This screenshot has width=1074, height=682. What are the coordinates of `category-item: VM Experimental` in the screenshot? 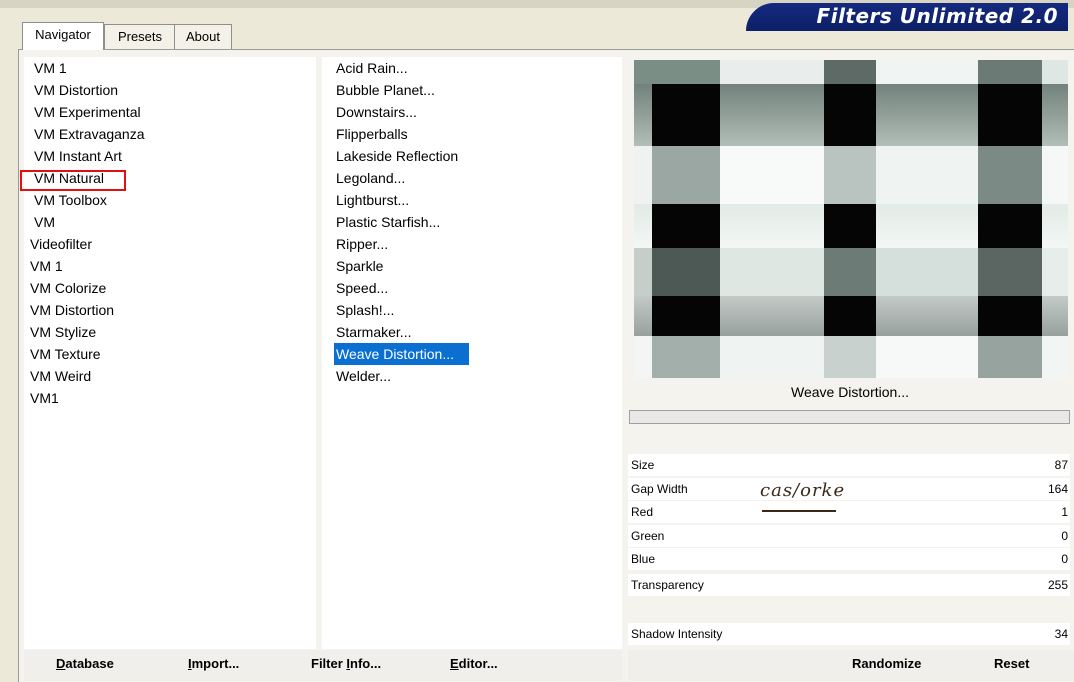 It's located at (170, 112).